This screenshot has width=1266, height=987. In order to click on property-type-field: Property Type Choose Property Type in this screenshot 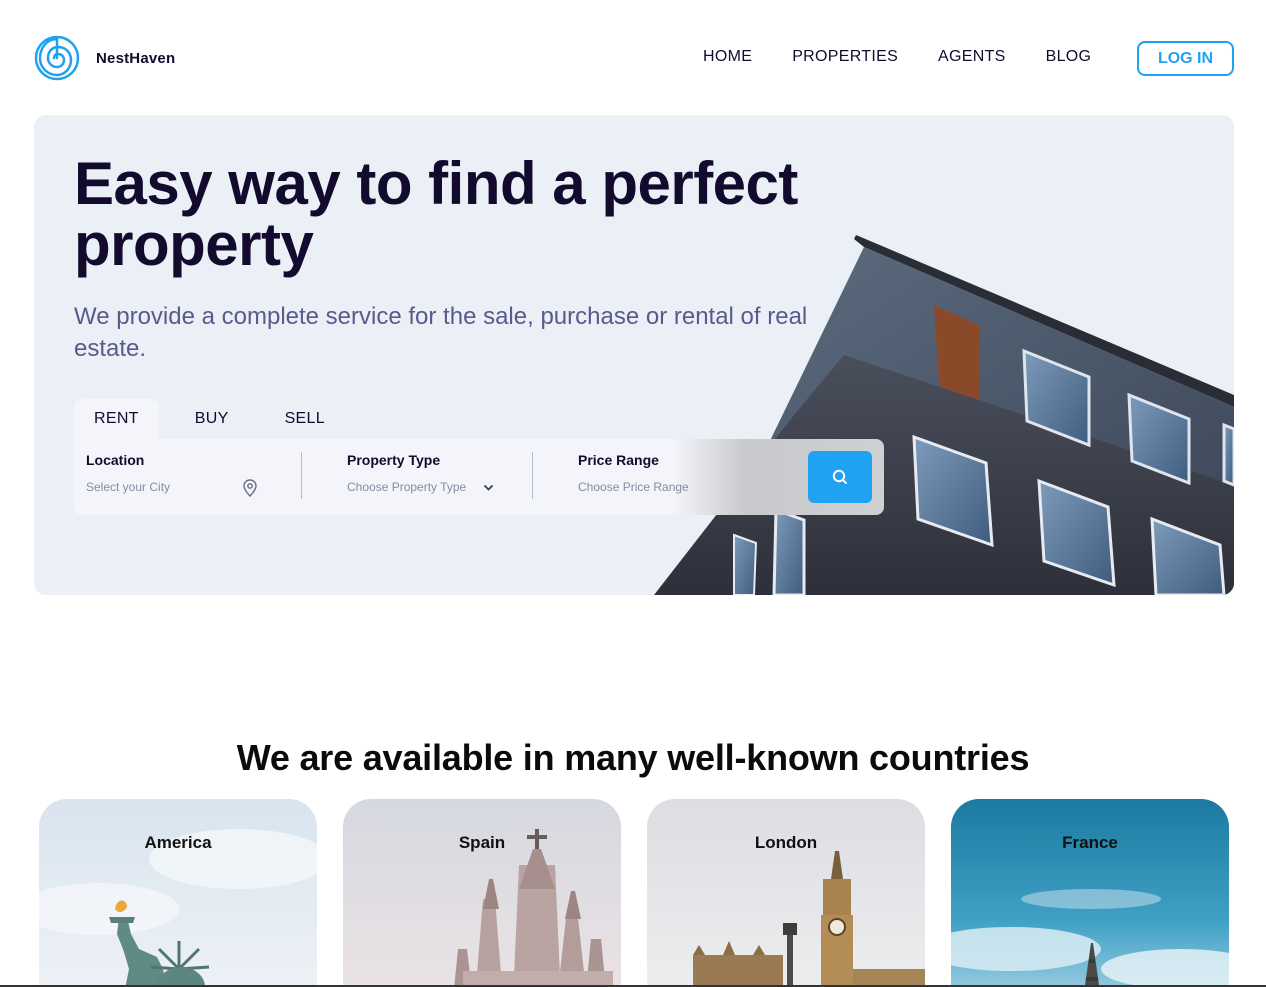, I will do `click(447, 477)`.